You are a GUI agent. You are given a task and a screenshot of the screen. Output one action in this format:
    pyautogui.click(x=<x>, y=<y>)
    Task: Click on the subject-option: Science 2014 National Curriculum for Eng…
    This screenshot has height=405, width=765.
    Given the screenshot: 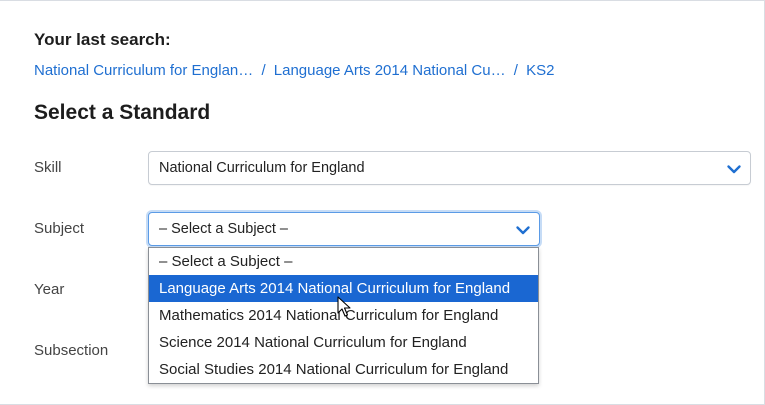 What is the action you would take?
    pyautogui.click(x=343, y=342)
    